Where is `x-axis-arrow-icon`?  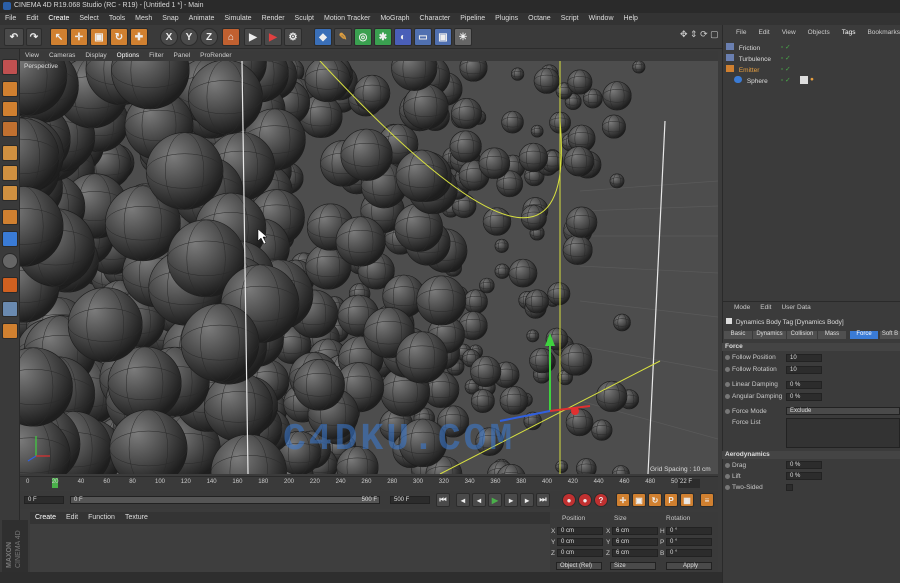
x-axis-arrow-icon is located at coordinates (575, 411).